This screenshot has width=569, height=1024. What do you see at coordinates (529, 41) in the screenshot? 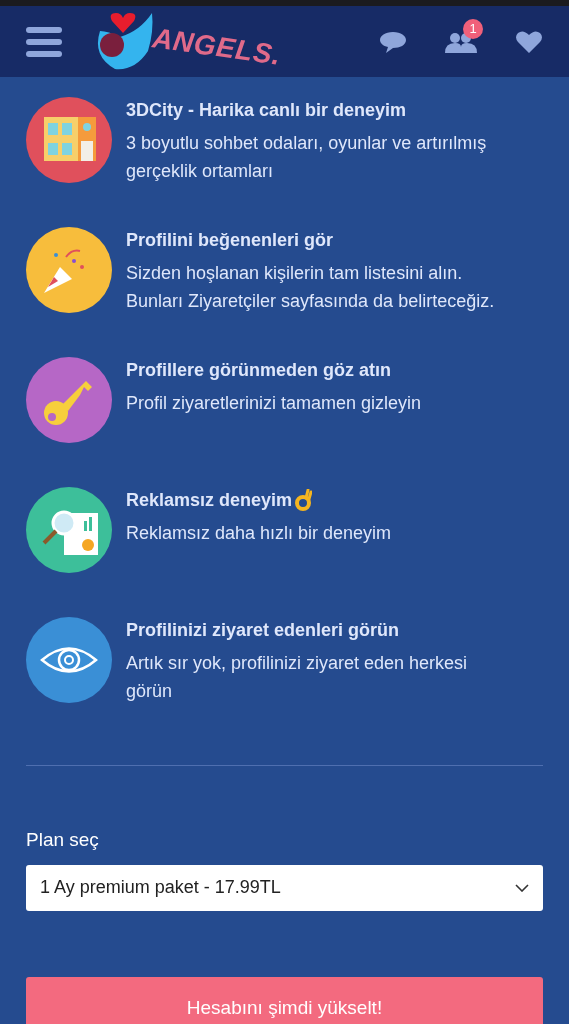
I see `heart-icon` at bounding box center [529, 41].